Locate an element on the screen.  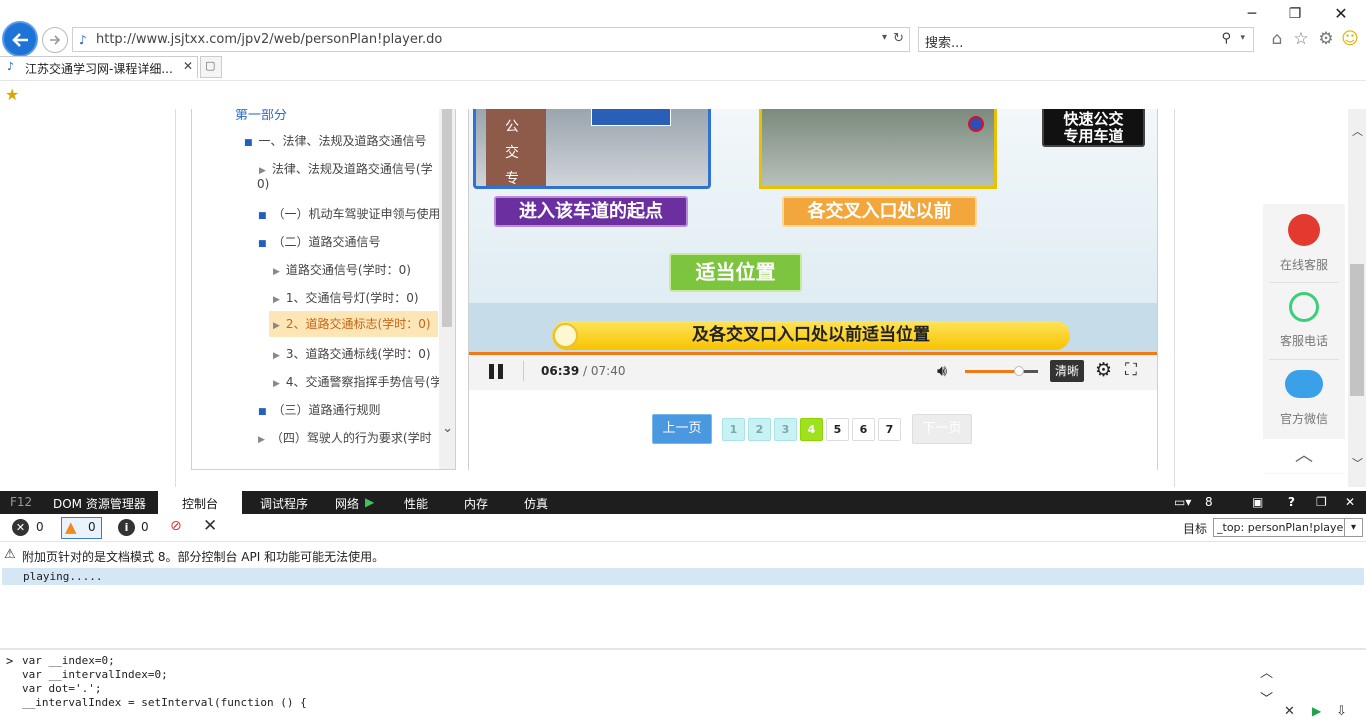
target-select: _top: personPlan!player. ▾ is located at coordinates (1288, 527).